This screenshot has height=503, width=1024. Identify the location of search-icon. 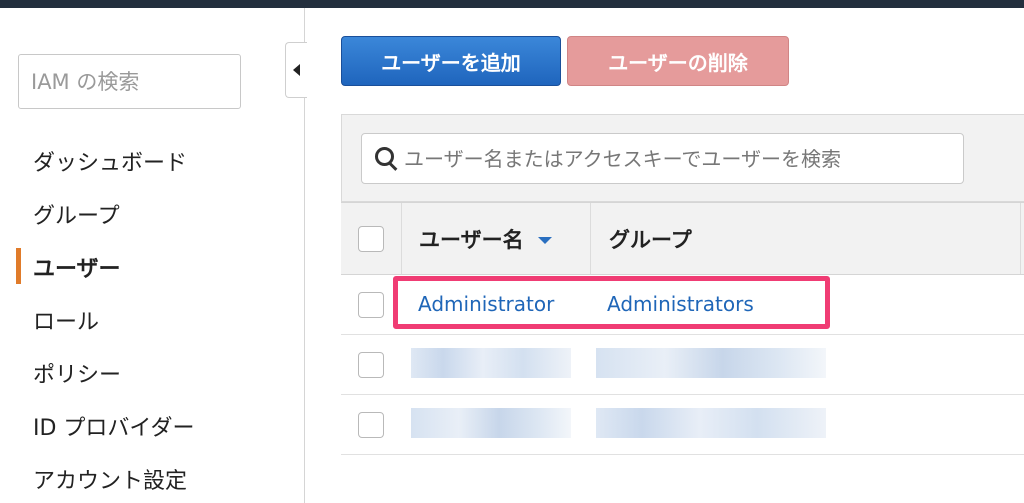
(387, 159).